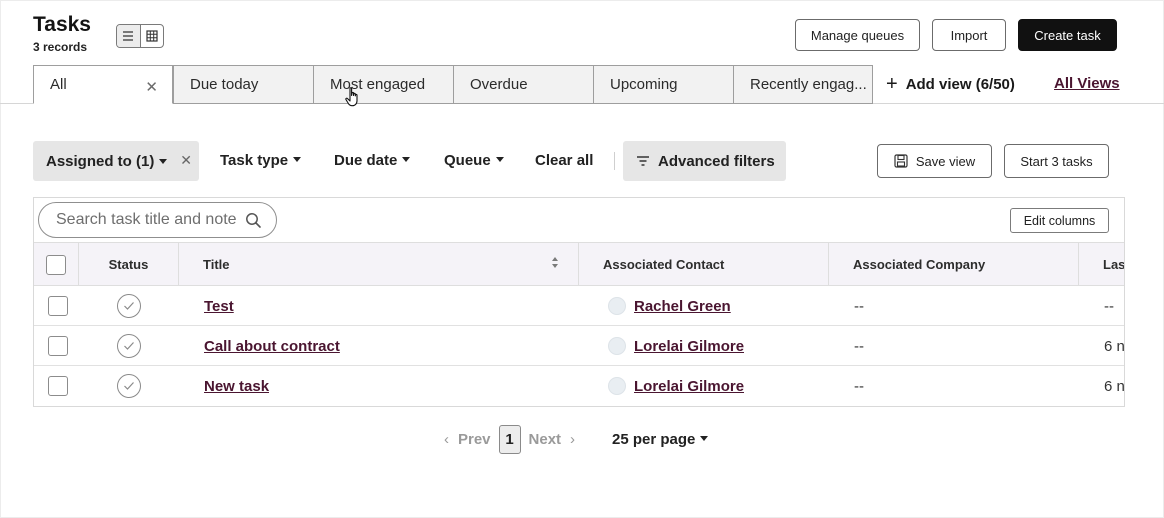 The image size is (1164, 518). I want to click on title-cell: Test, so click(219, 306).